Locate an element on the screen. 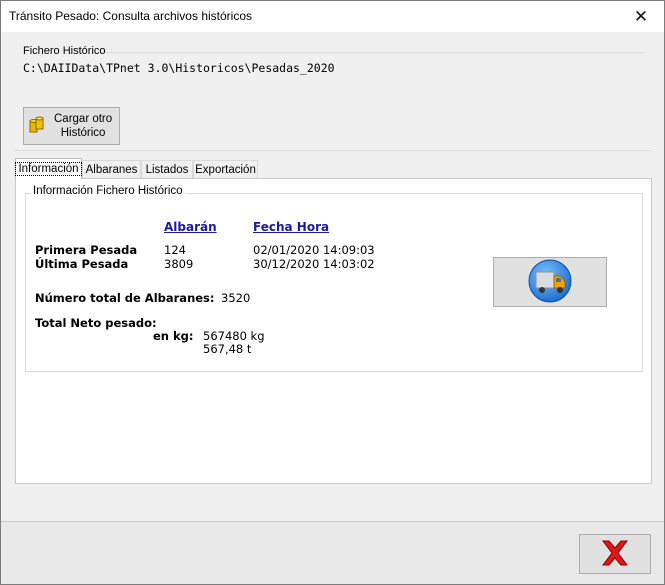 Image resolution: width=665 pixels, height=585 pixels. close-window-button: ✕ is located at coordinates (641, 16).